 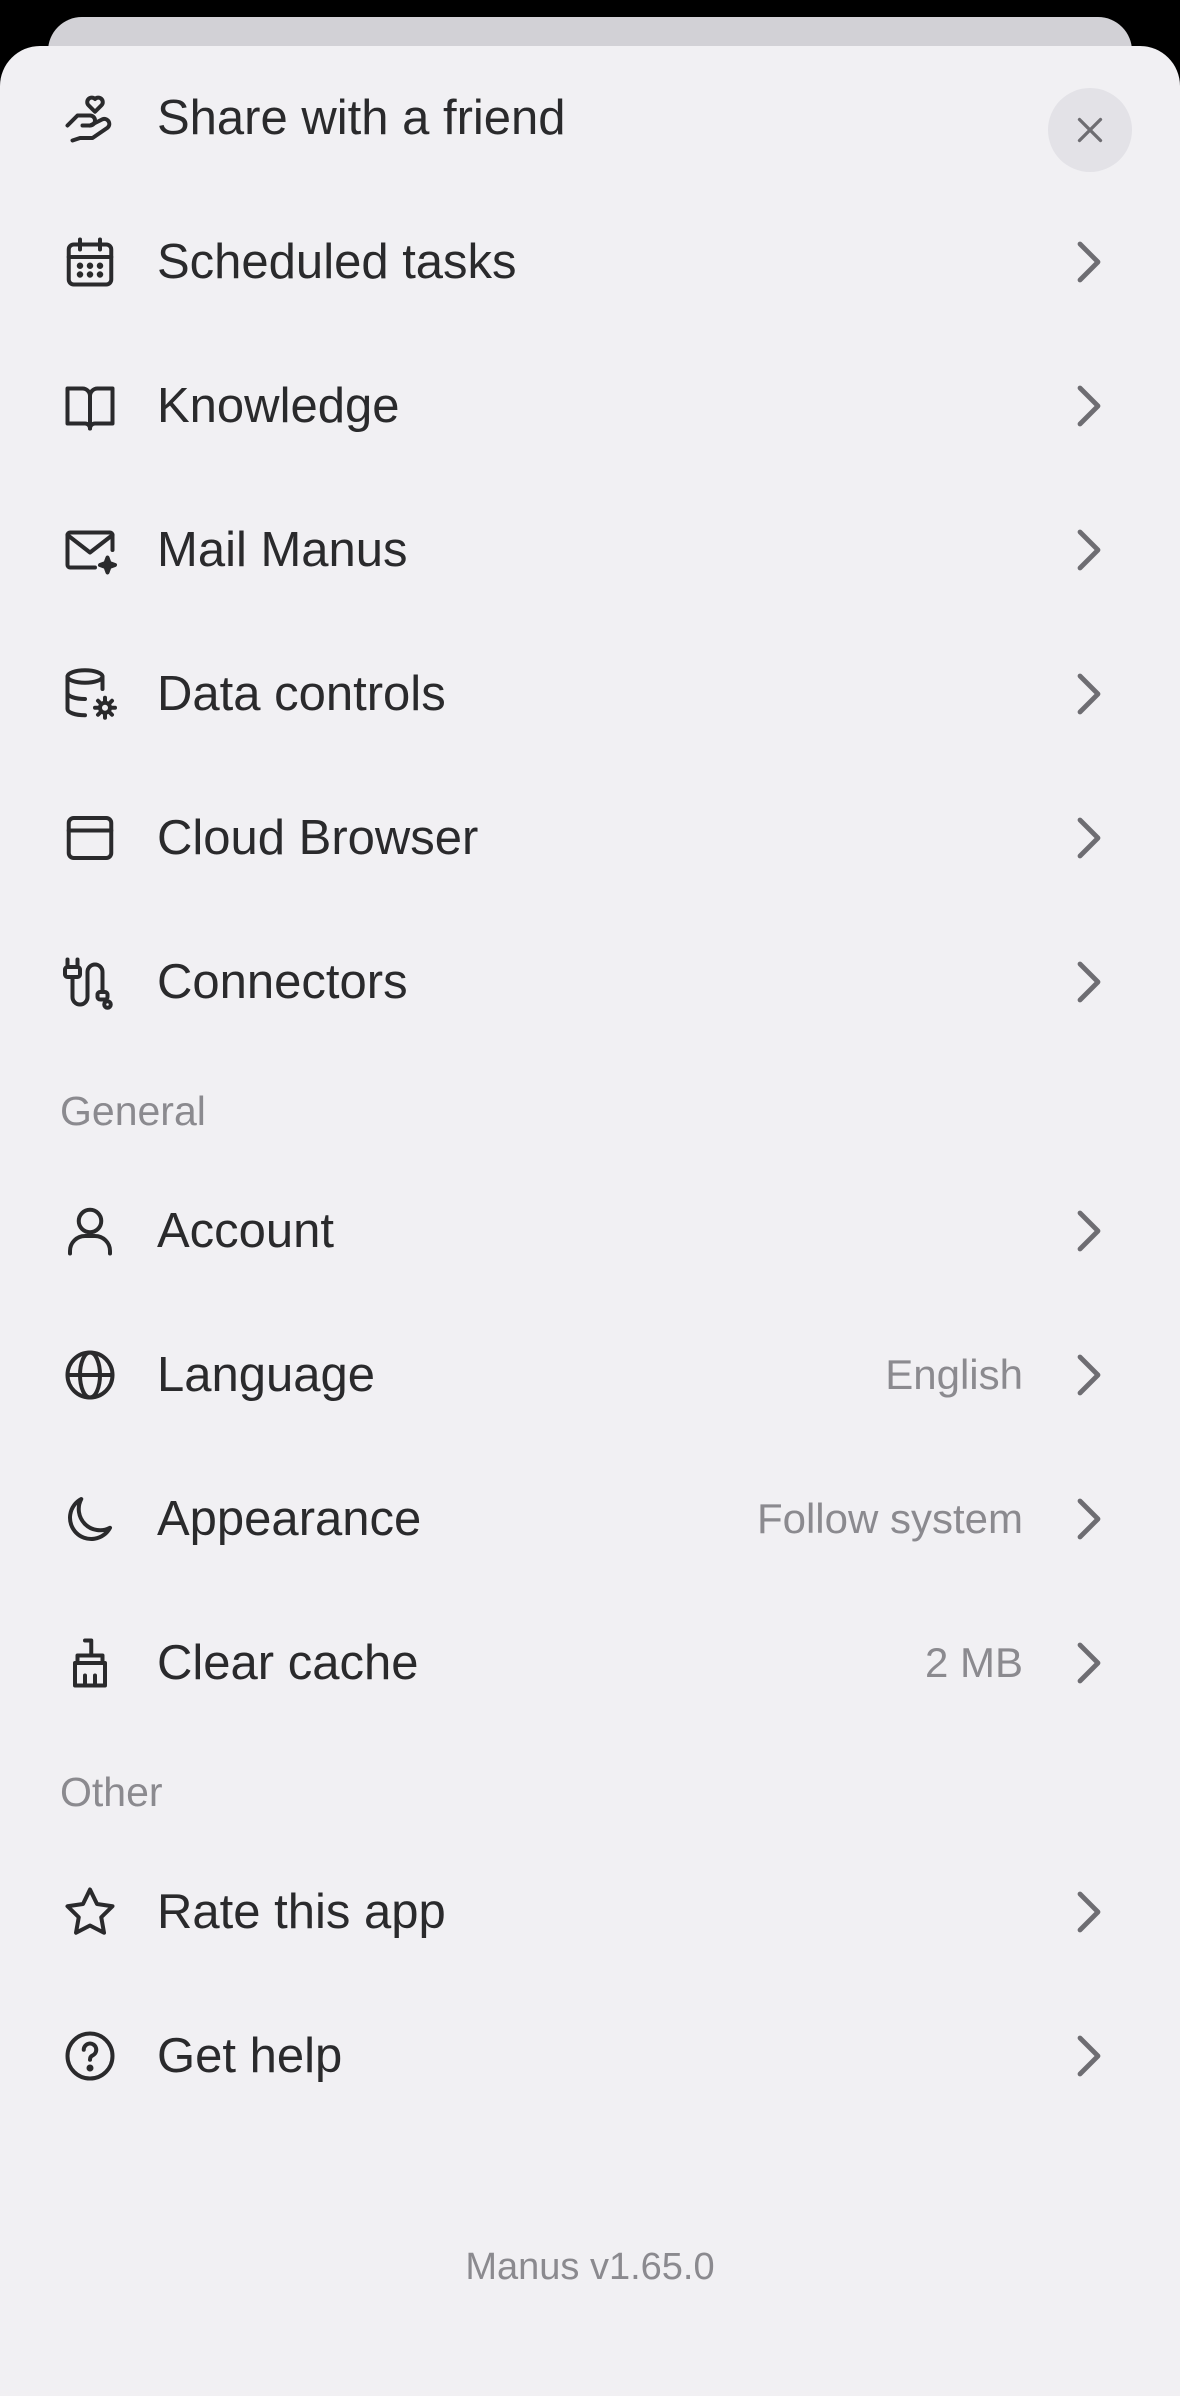 What do you see at coordinates (250, 2056) in the screenshot?
I see `menu-item-label: Get help` at bounding box center [250, 2056].